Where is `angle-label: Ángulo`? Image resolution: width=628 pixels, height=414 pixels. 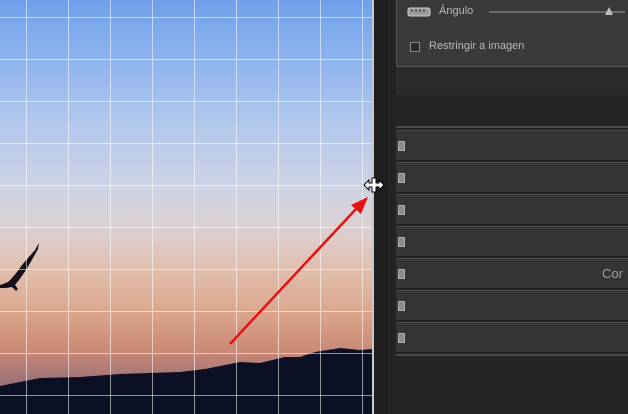 angle-label: Ángulo is located at coordinates (456, 11).